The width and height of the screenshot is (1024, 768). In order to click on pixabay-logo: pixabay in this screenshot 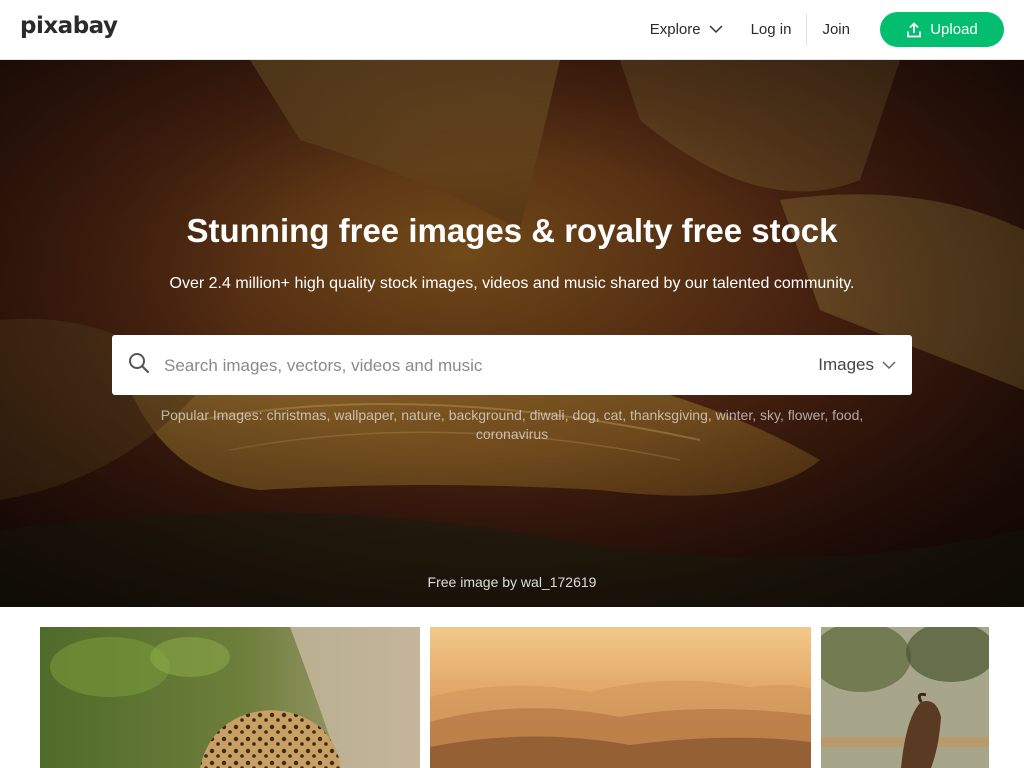, I will do `click(69, 26)`.